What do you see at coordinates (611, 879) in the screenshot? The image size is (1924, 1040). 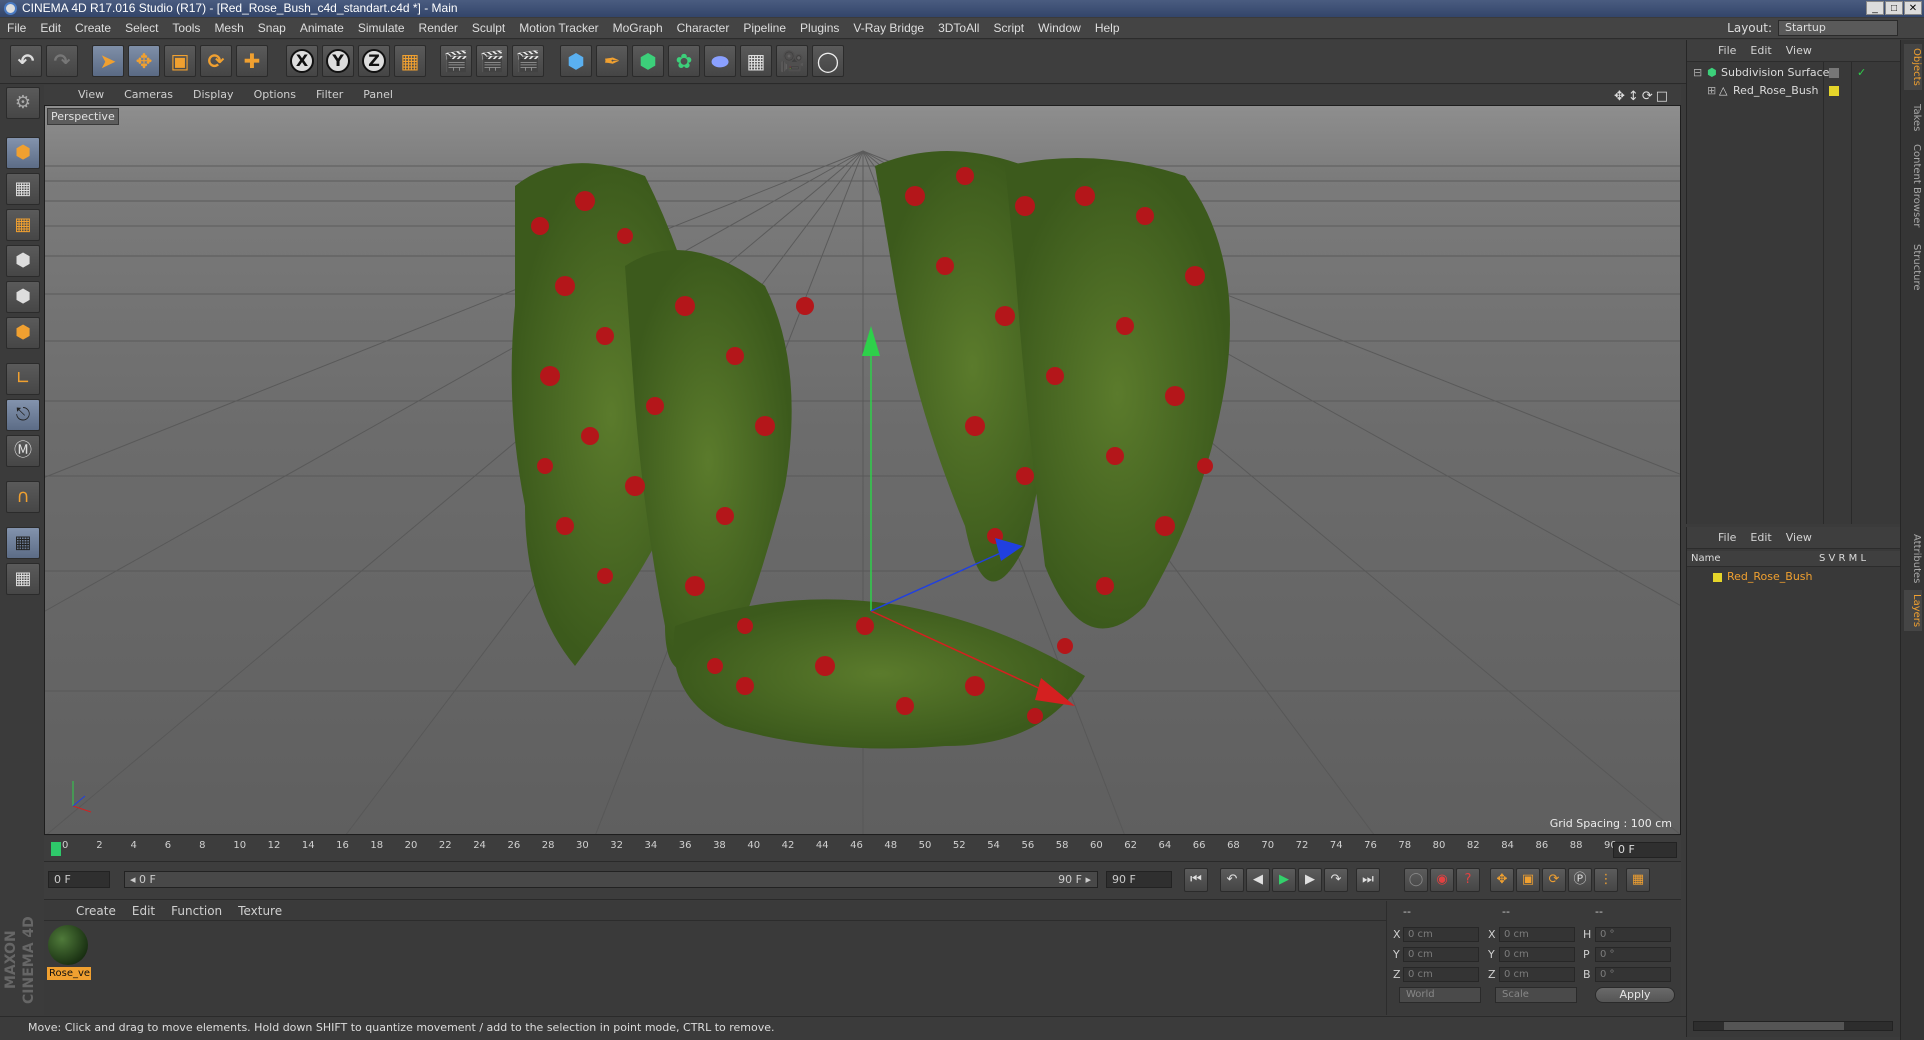 I see `frame-range-slider: ◂ 0 F 90 F ▸` at bounding box center [611, 879].